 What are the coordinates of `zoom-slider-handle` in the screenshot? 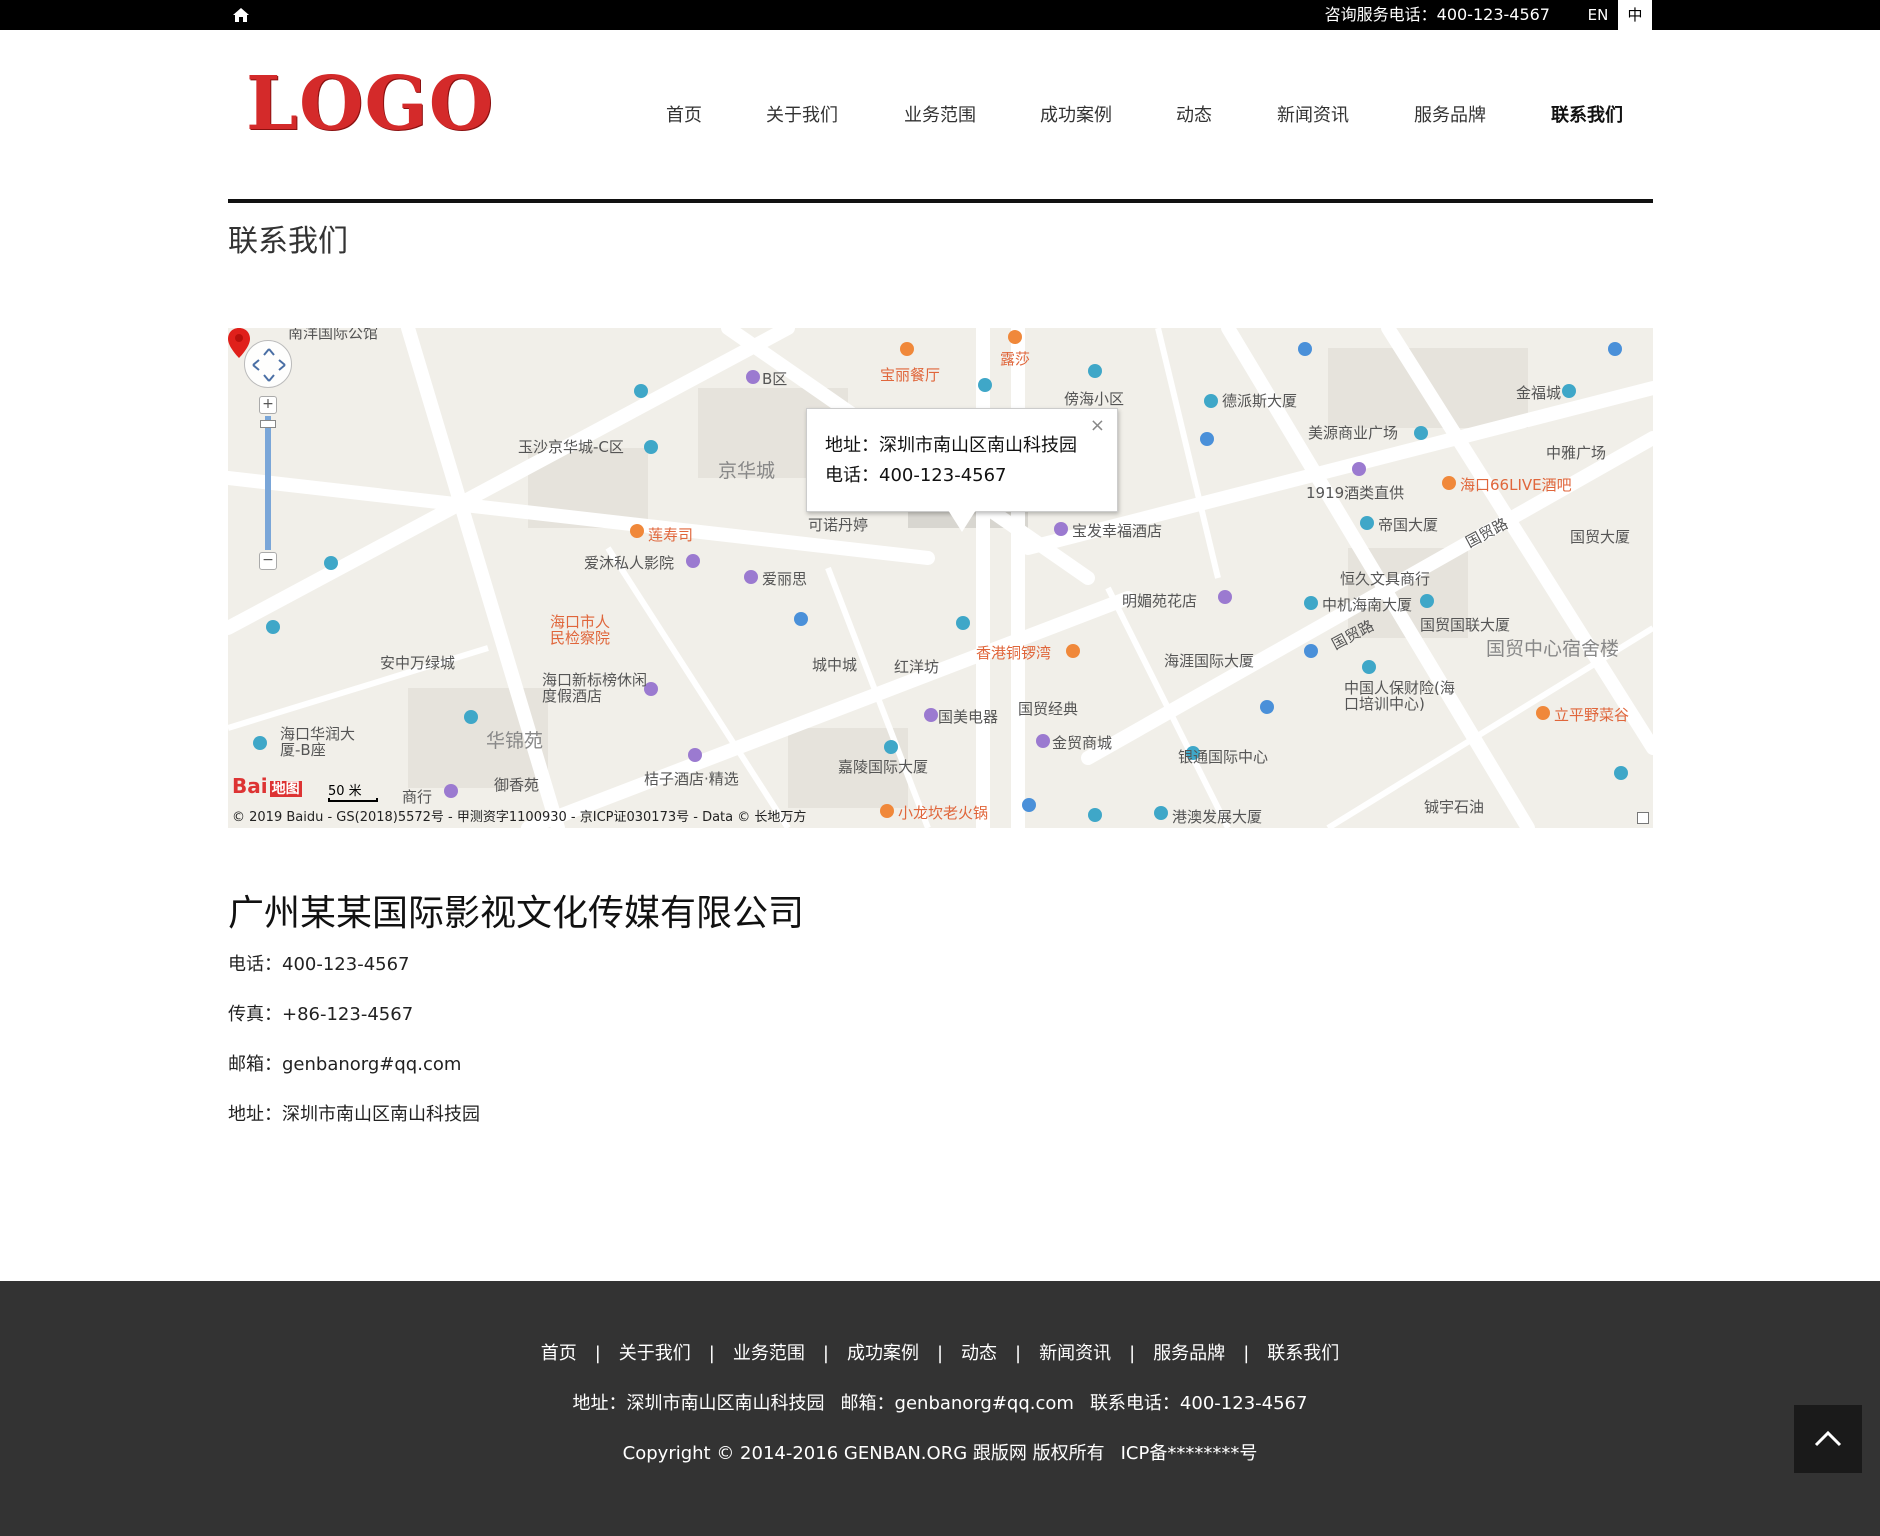 It's located at (268, 424).